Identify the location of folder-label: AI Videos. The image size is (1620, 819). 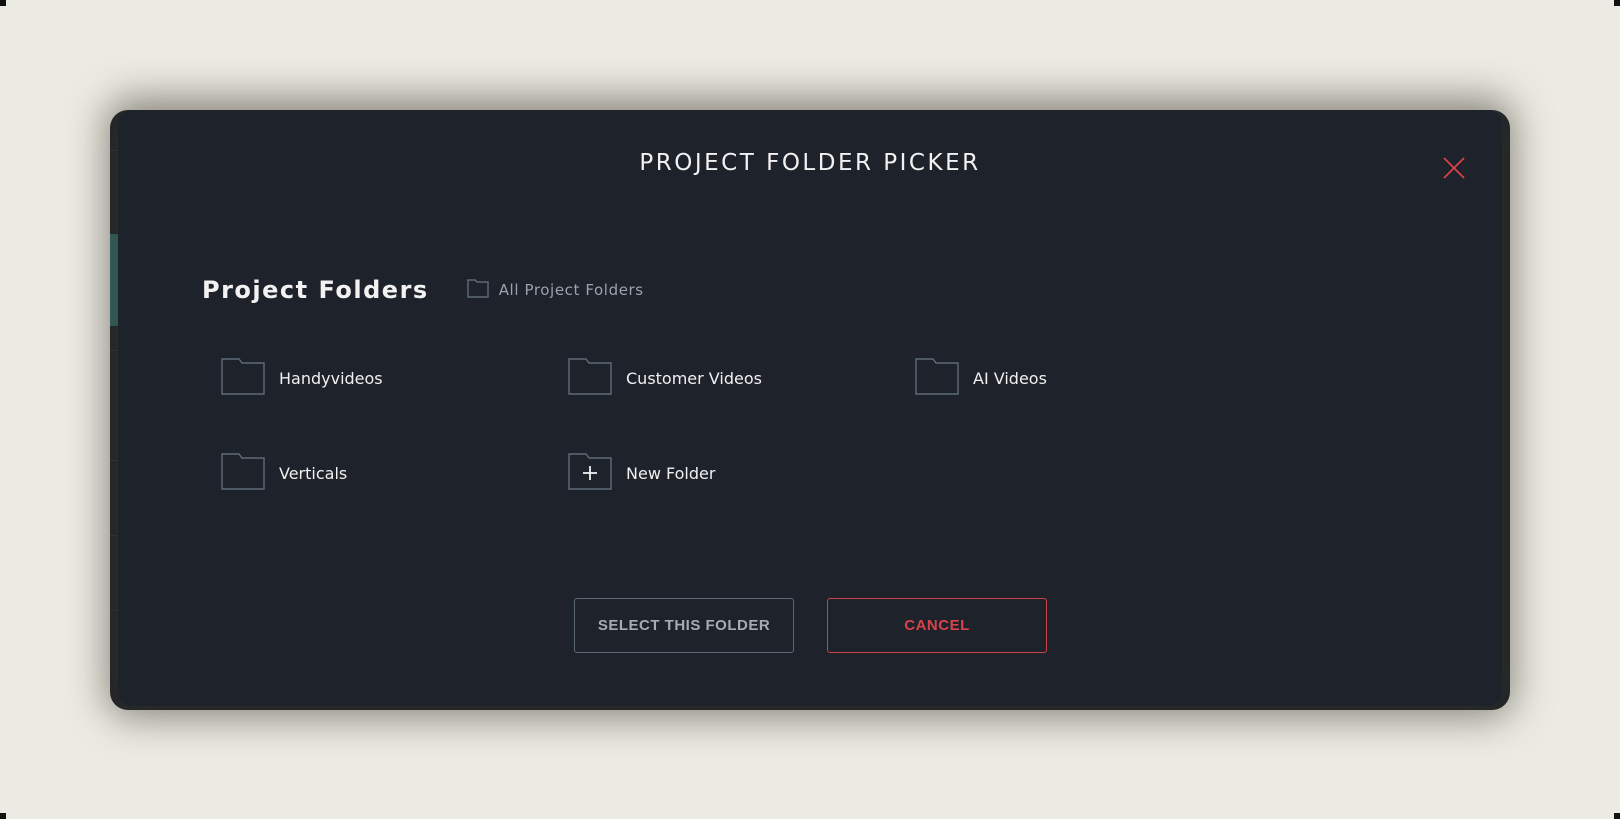
(1010, 378).